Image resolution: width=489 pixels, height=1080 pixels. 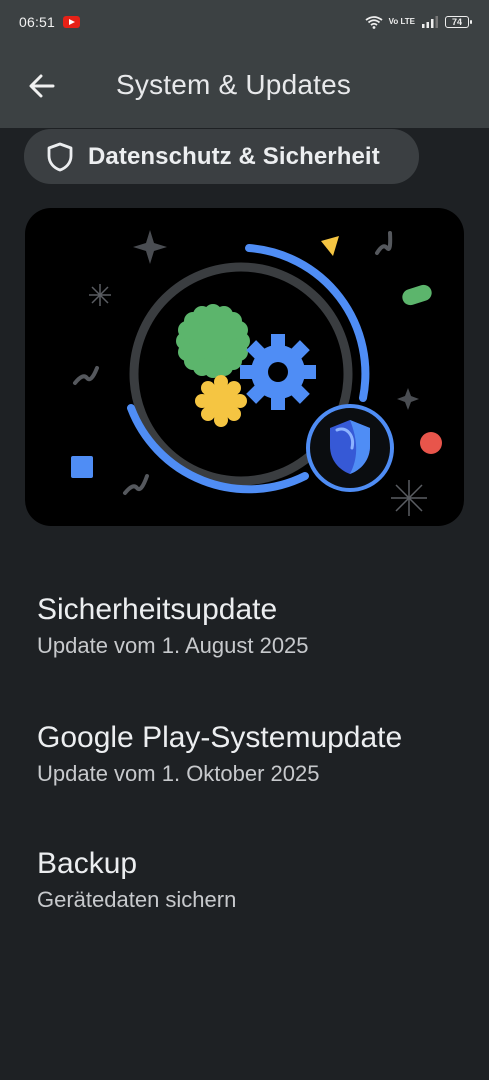 What do you see at coordinates (330, 246) in the screenshot?
I see `triangle-shape` at bounding box center [330, 246].